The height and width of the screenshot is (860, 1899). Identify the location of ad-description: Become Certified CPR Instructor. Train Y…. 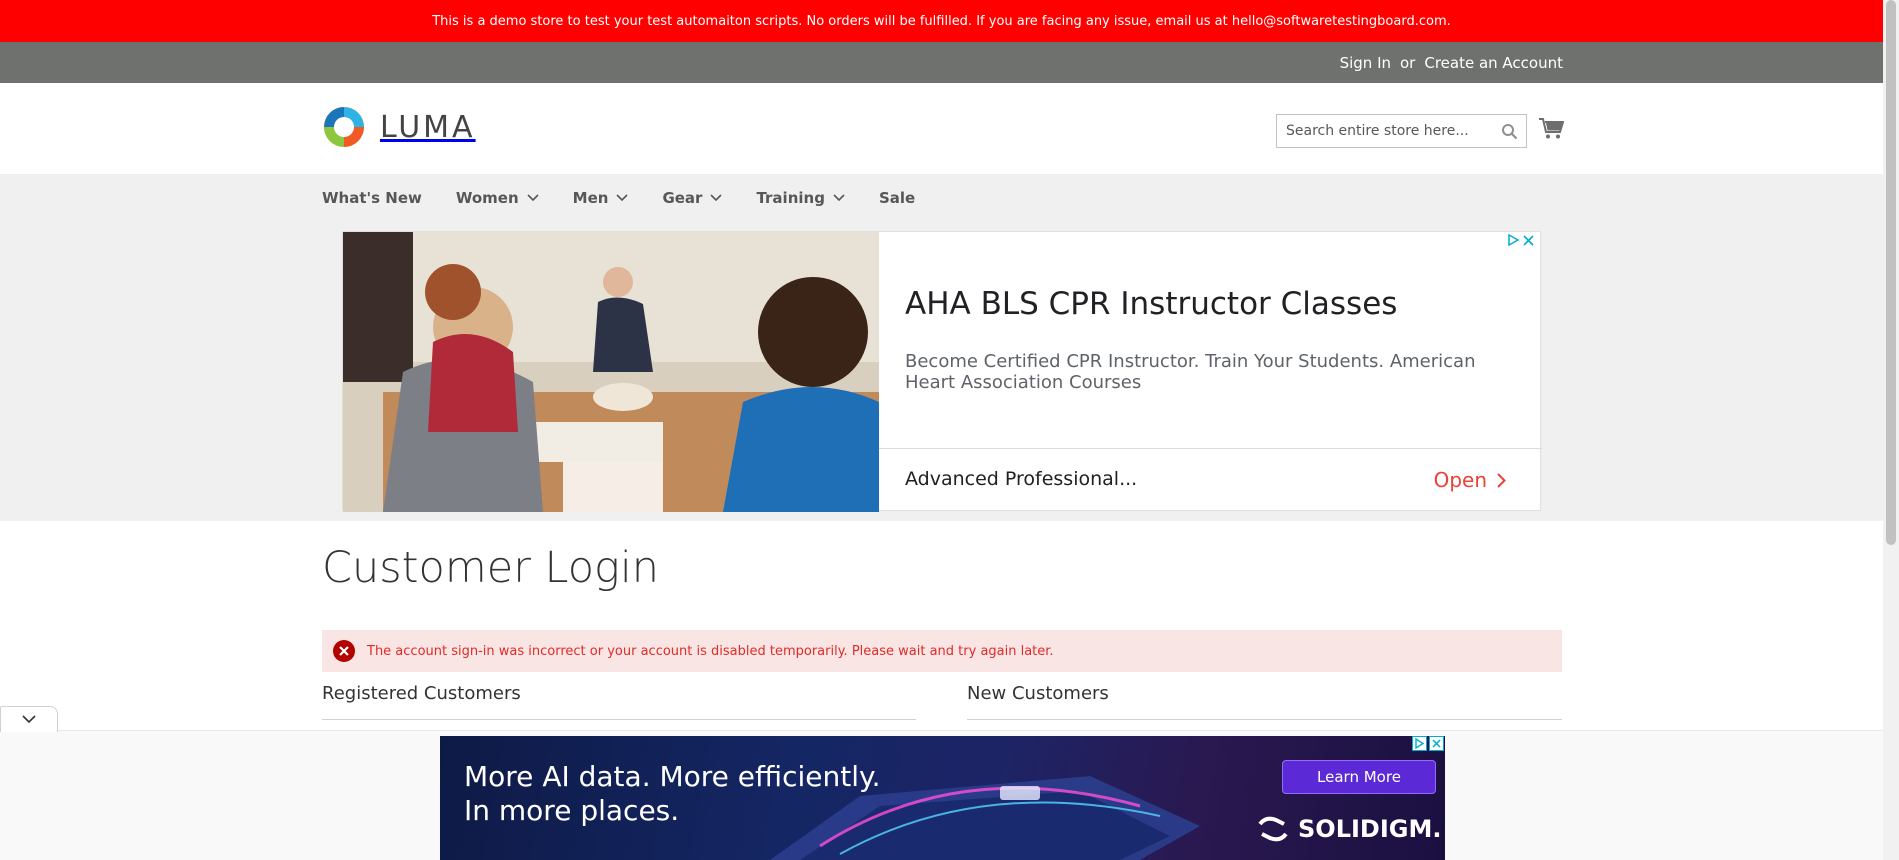
(1190, 372).